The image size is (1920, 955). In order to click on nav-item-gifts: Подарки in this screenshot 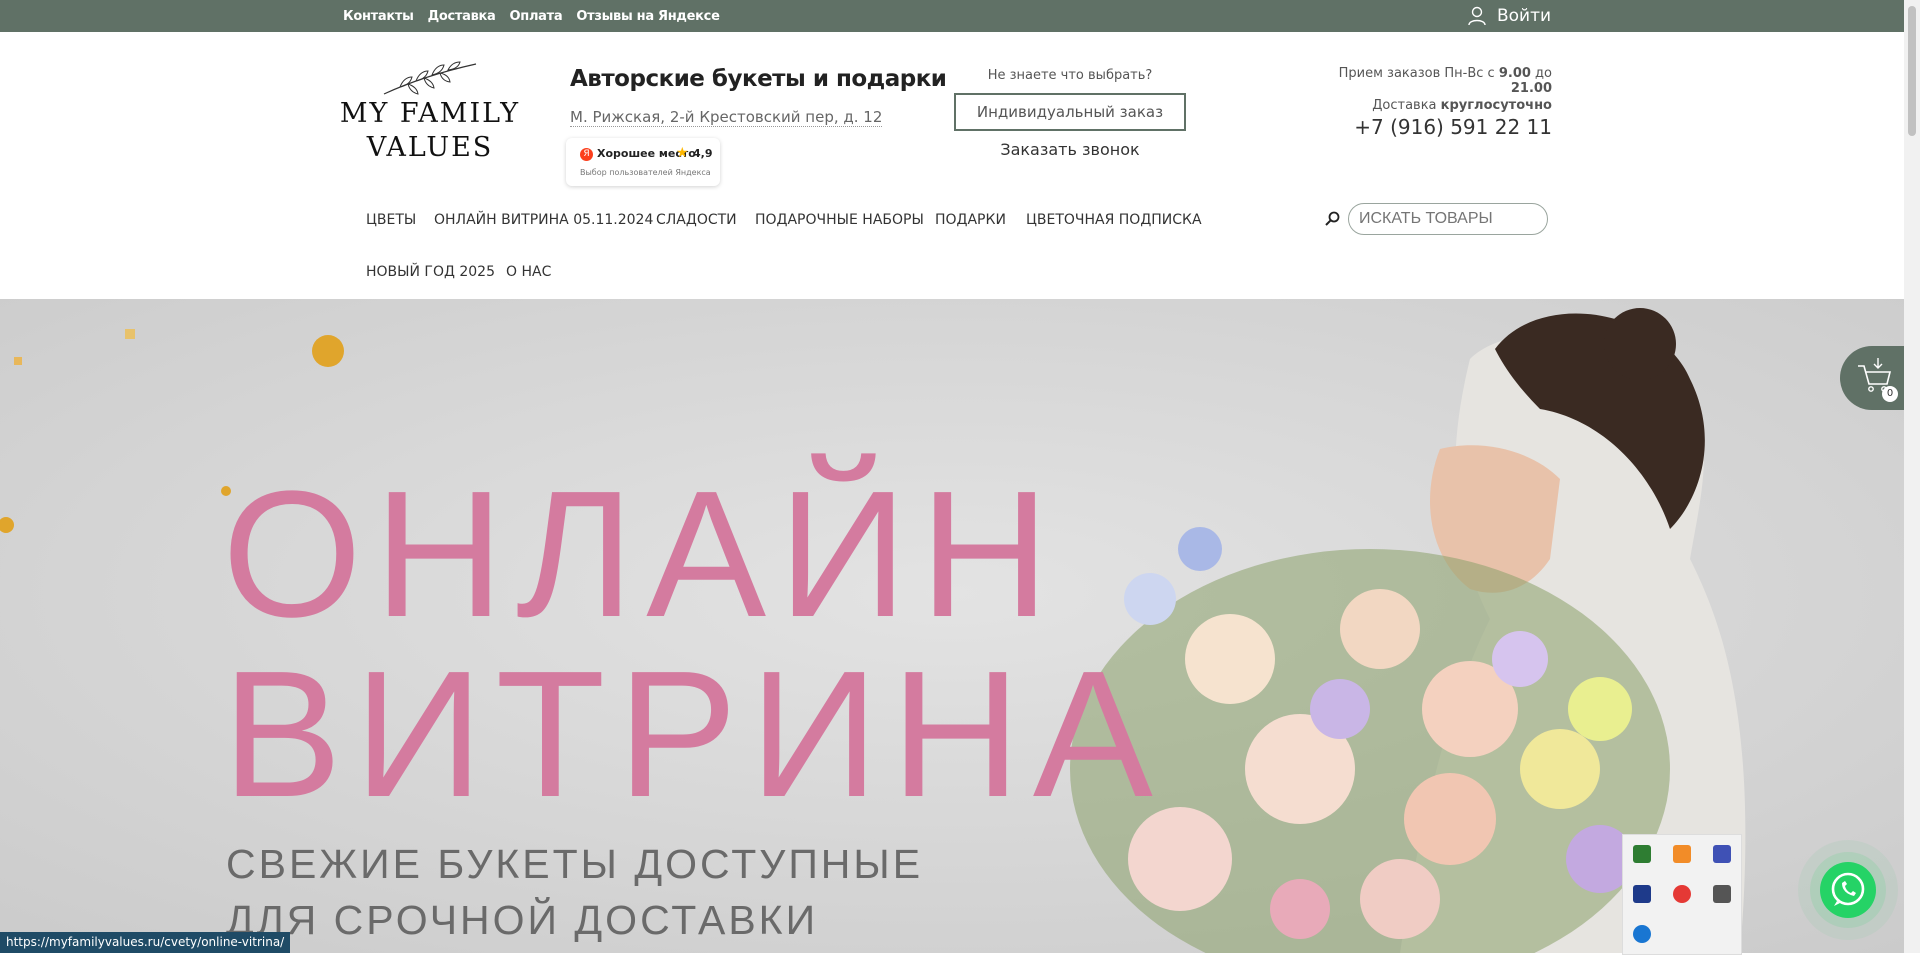, I will do `click(970, 220)`.